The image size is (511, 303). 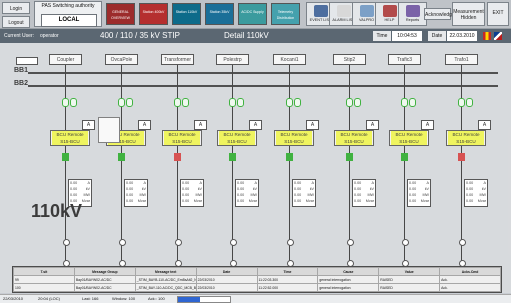 What do you see at coordinates (252, 14) in the screenshot?
I see `mode-button-4: AC/DC Supply` at bounding box center [252, 14].